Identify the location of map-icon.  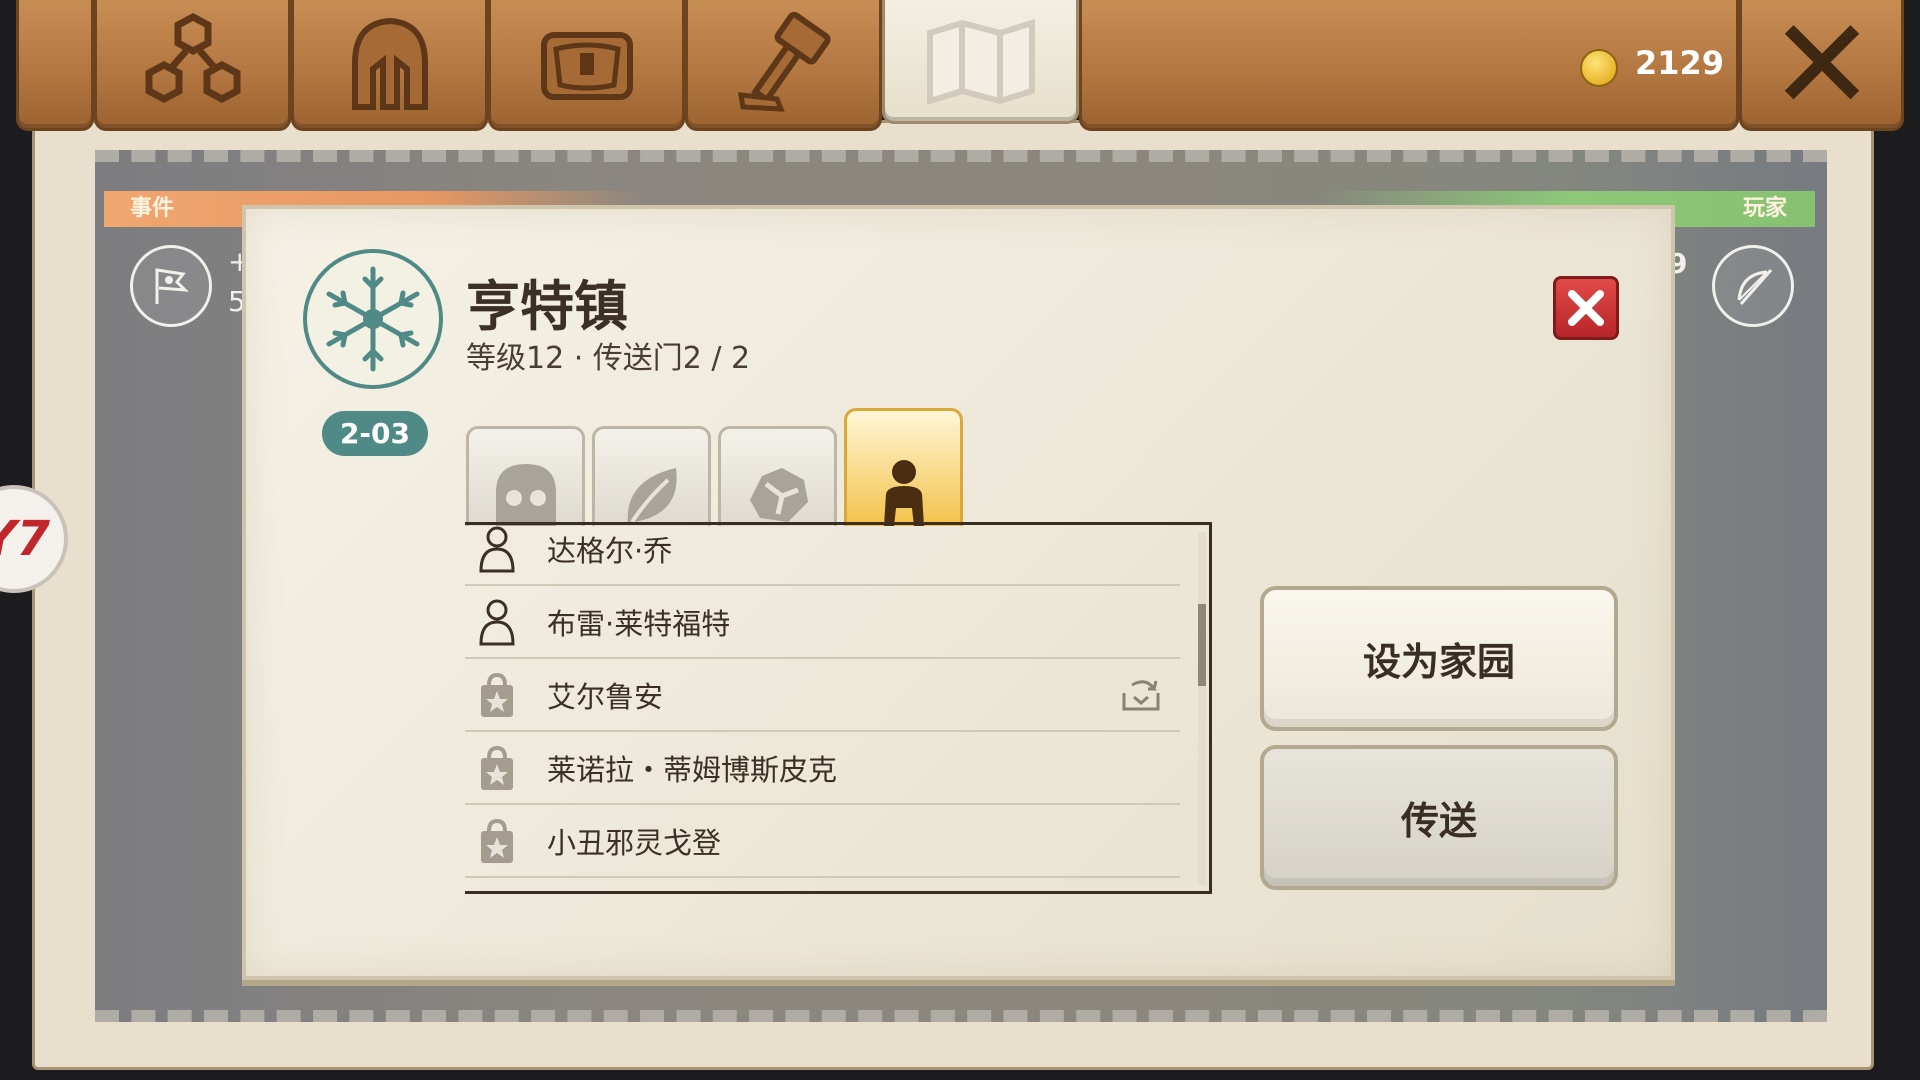
(980, 62).